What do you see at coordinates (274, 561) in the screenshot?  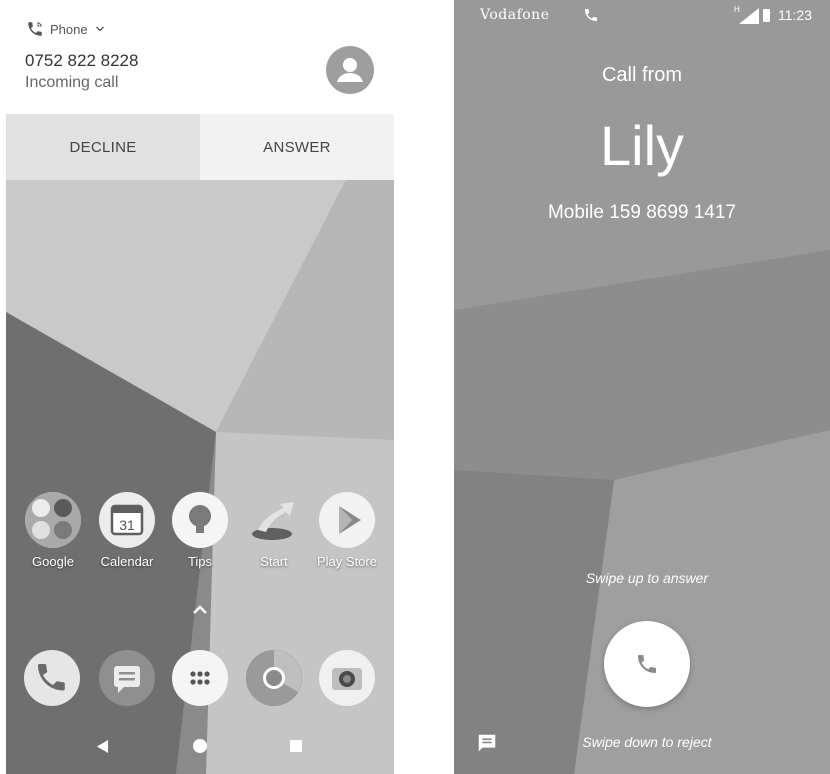 I see `app-label: Start` at bounding box center [274, 561].